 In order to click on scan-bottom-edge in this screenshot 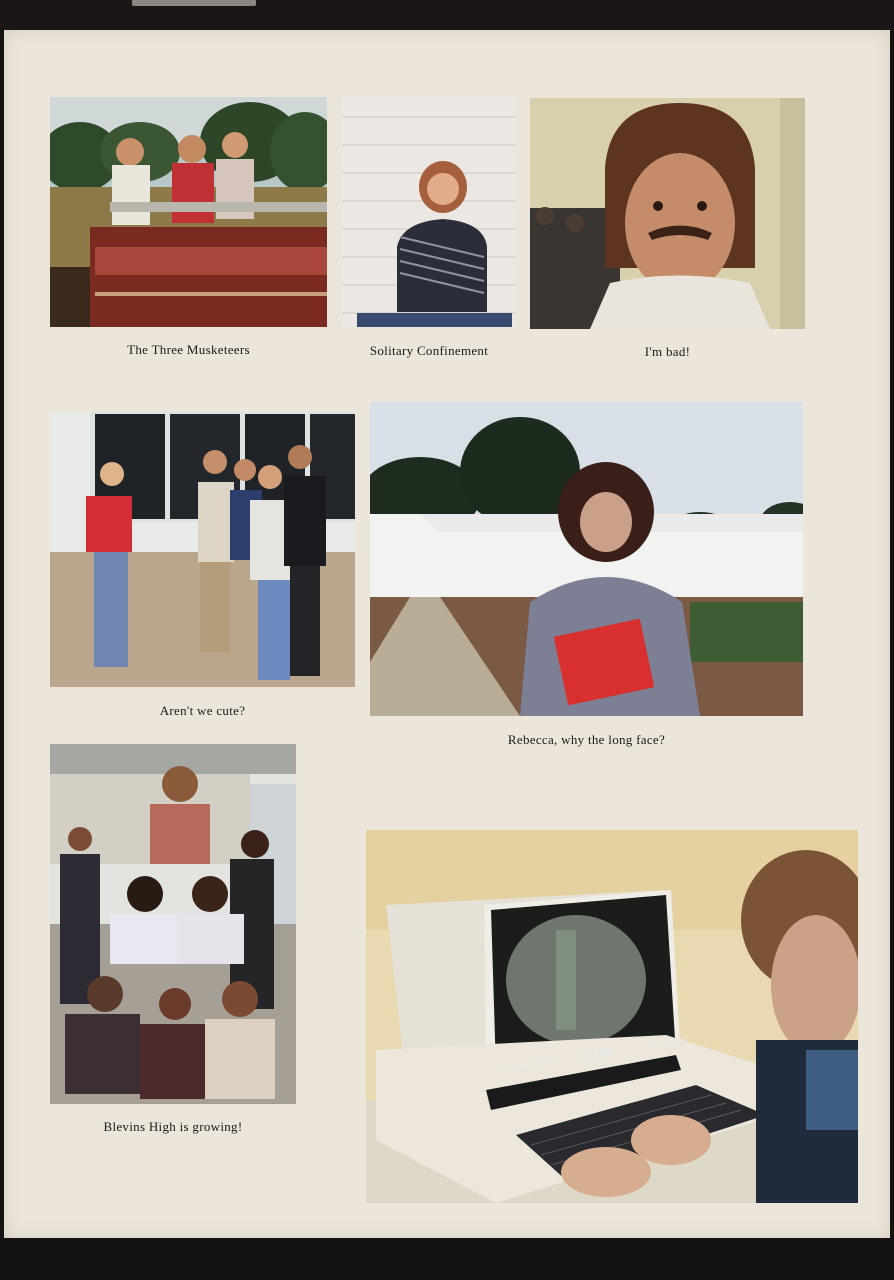, I will do `click(447, 1259)`.